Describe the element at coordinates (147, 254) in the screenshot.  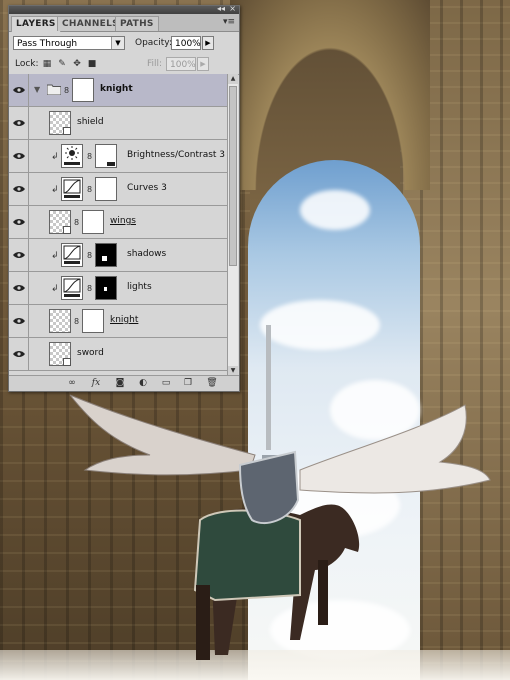
I see `layer-name: shadows` at that location.